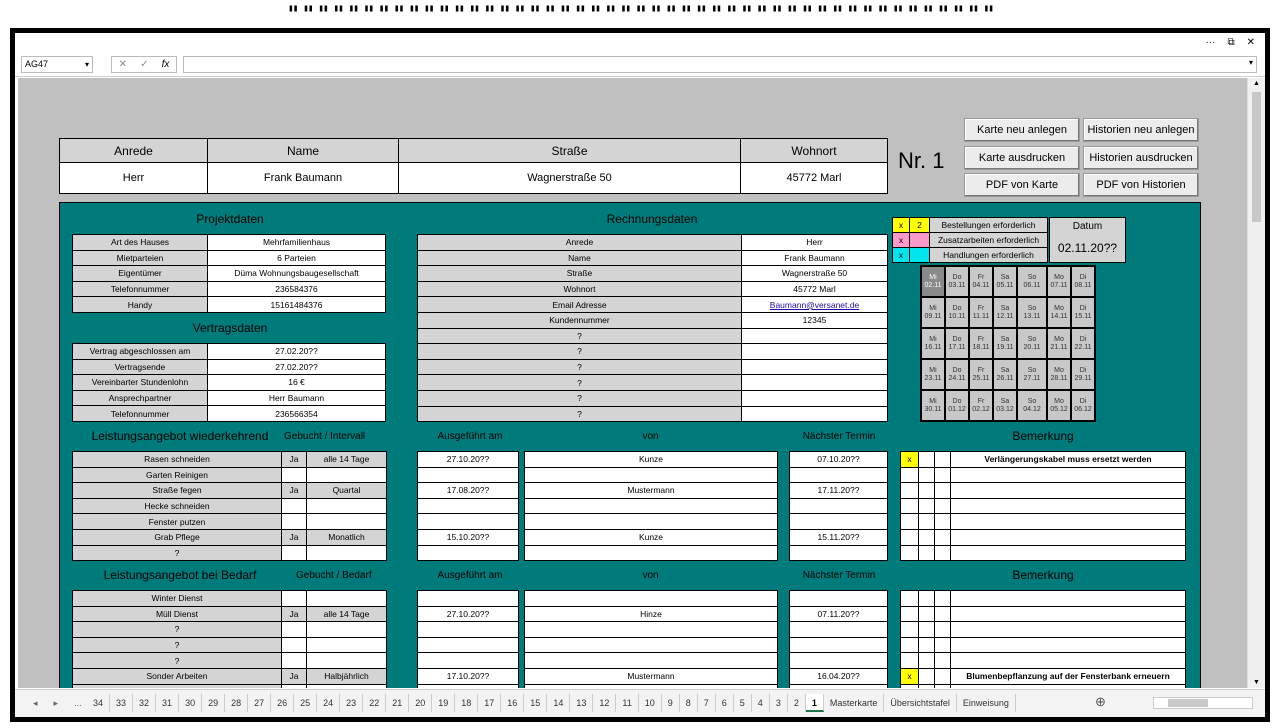  What do you see at coordinates (814, 703) in the screenshot?
I see `tab-sheet: 1` at bounding box center [814, 703].